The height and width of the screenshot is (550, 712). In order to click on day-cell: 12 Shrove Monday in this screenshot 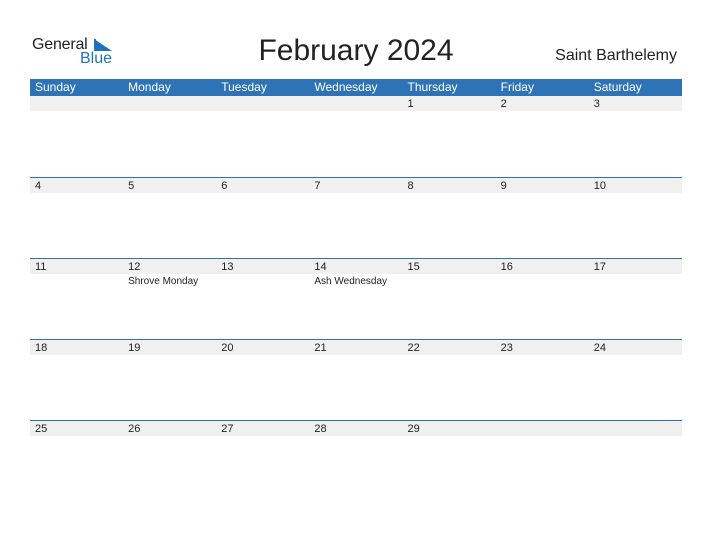, I will do `click(169, 272)`.